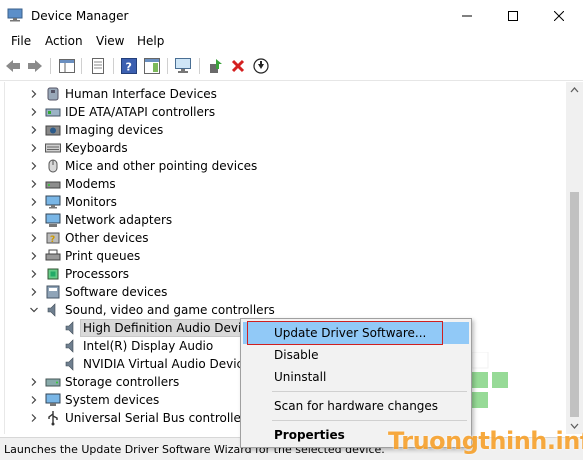 This screenshot has height=460, width=583. I want to click on tree-category-item: Network adapters, so click(285, 220).